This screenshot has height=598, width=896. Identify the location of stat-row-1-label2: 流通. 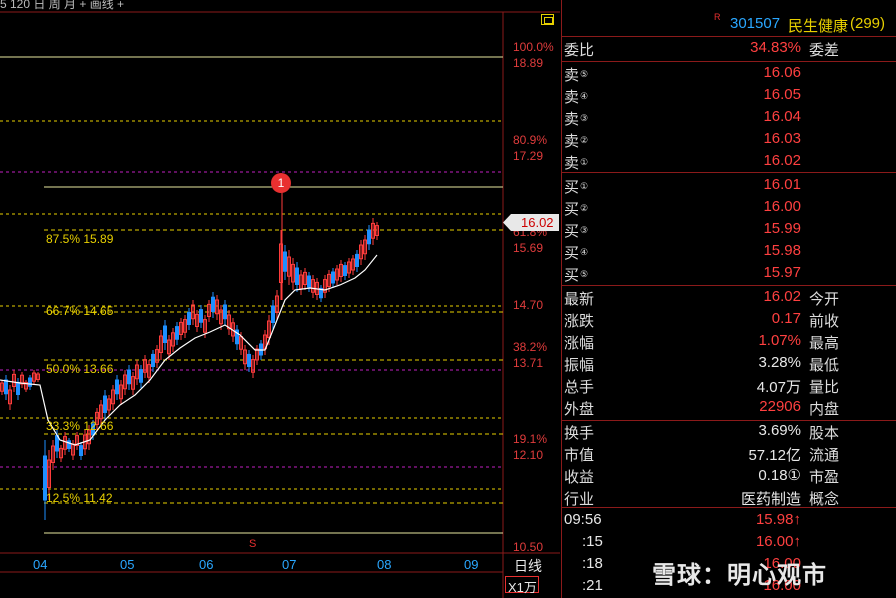
(824, 455).